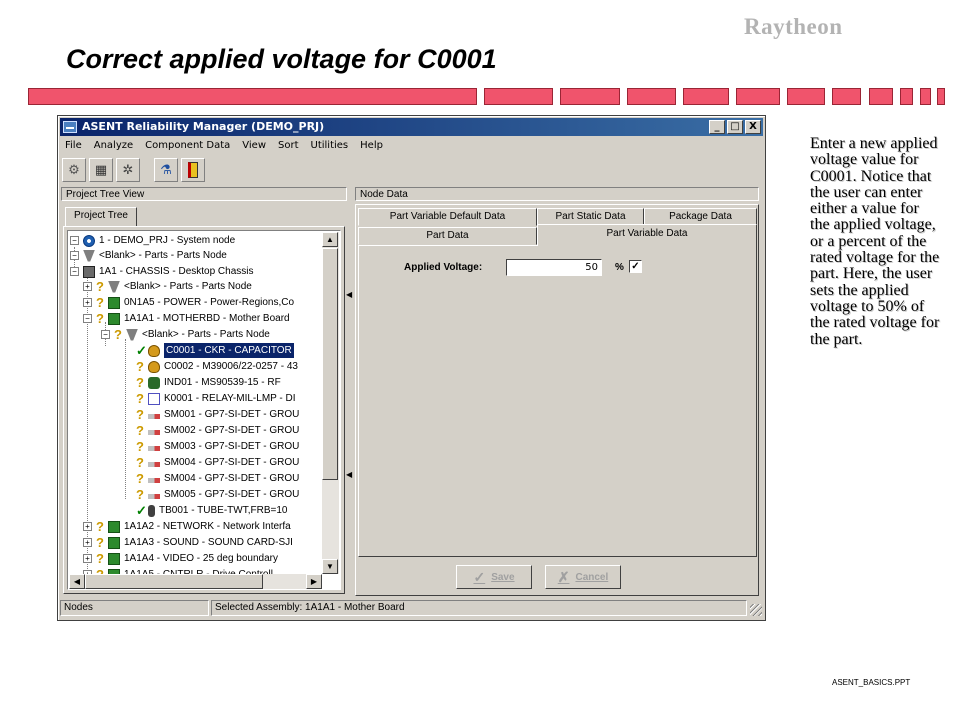 The height and width of the screenshot is (720, 960). Describe the element at coordinates (349, 399) in the screenshot. I see `pane-splitter: ◀ ◀` at that location.